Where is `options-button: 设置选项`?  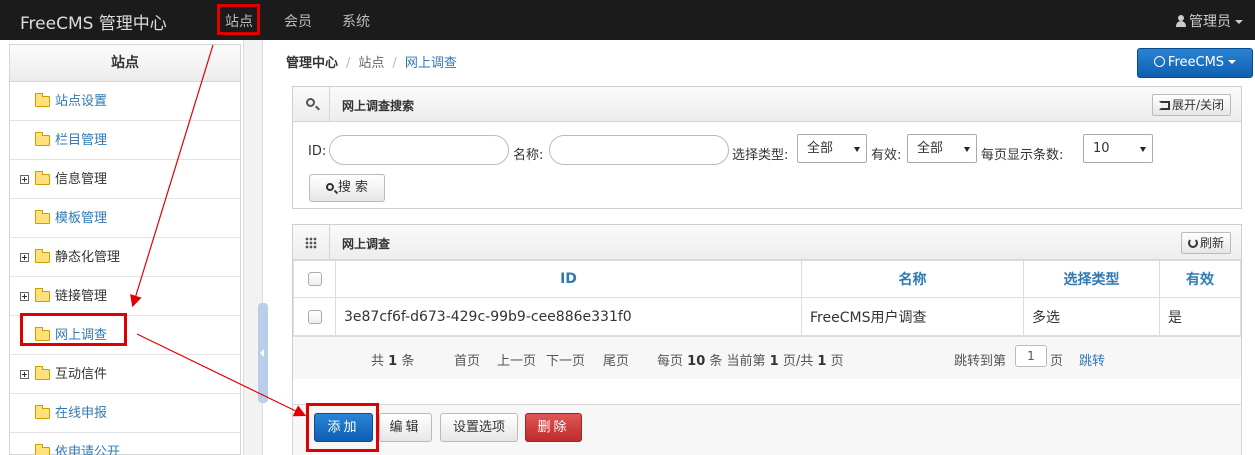 options-button: 设置选项 is located at coordinates (479, 427).